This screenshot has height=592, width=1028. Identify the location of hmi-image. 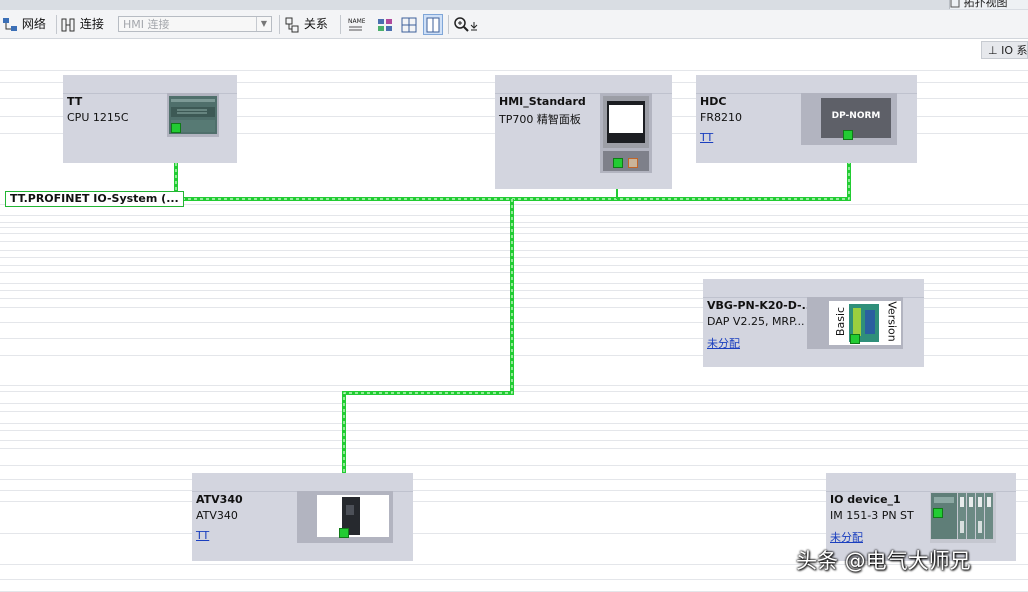
(626, 133).